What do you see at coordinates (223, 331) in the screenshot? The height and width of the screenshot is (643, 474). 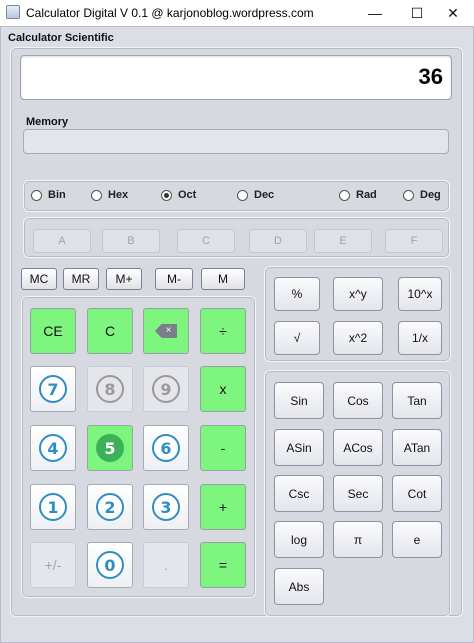 I see `divide-button: ÷` at bounding box center [223, 331].